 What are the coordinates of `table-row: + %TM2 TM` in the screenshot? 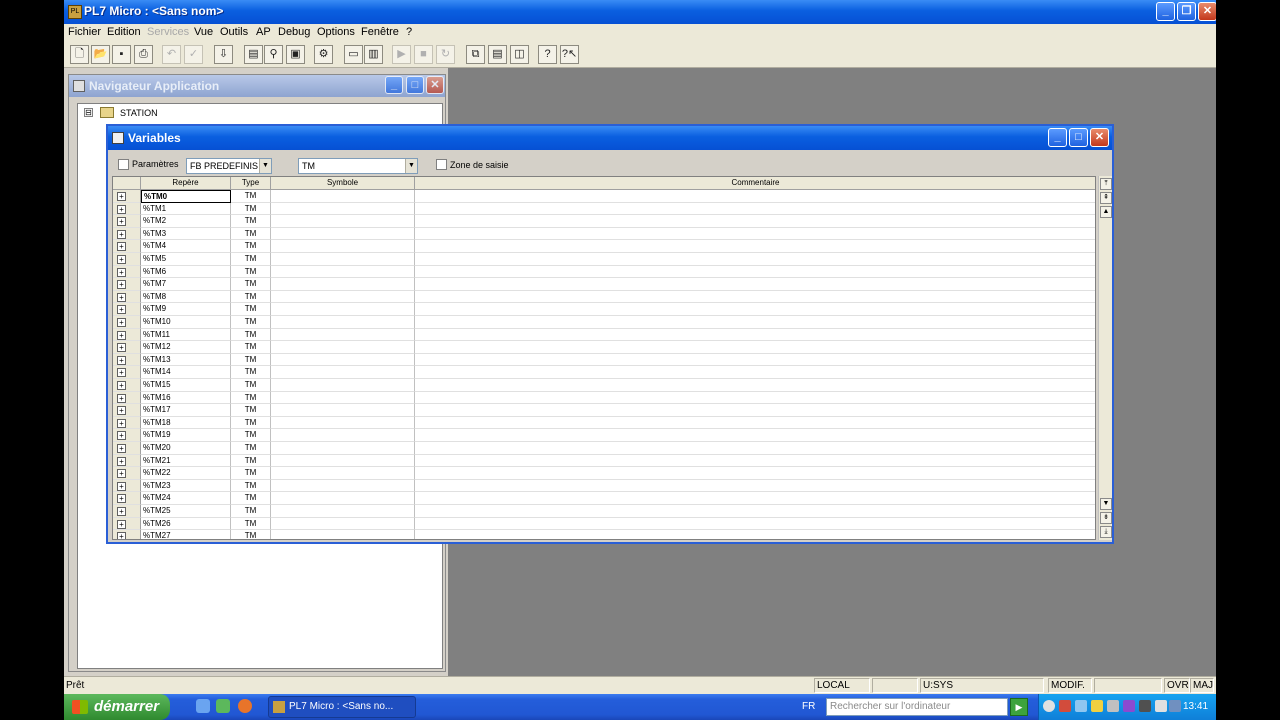 It's located at (604, 221).